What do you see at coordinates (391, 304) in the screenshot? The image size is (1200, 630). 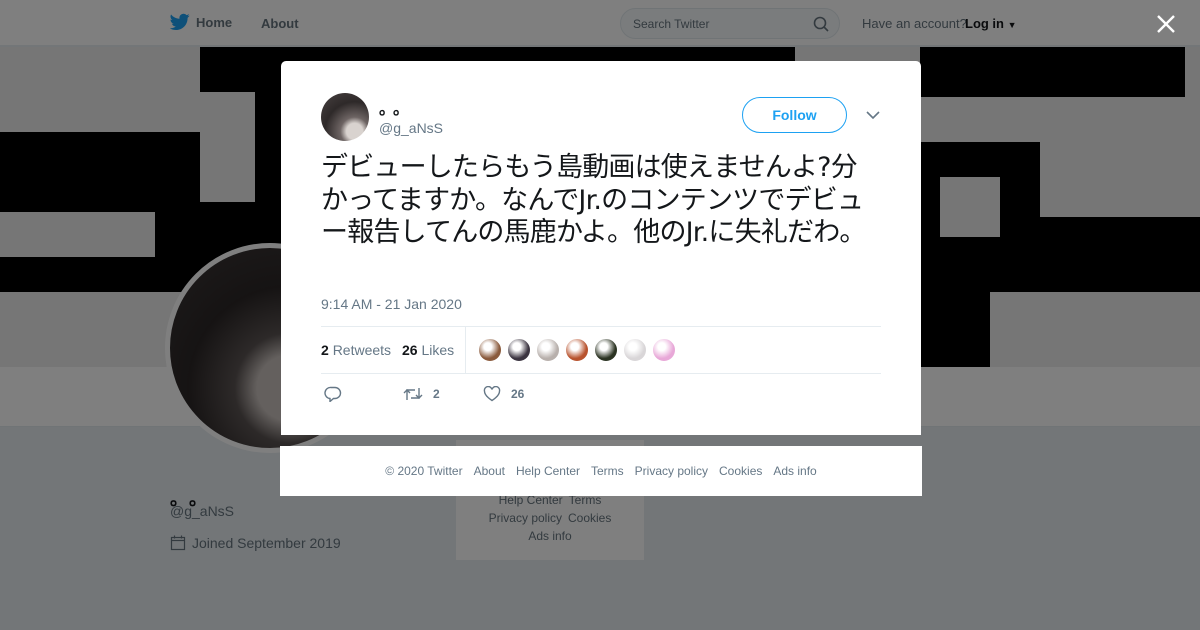 I see `tweet-timestamp: 9:14 AM - 21 Jan 2020` at bounding box center [391, 304].